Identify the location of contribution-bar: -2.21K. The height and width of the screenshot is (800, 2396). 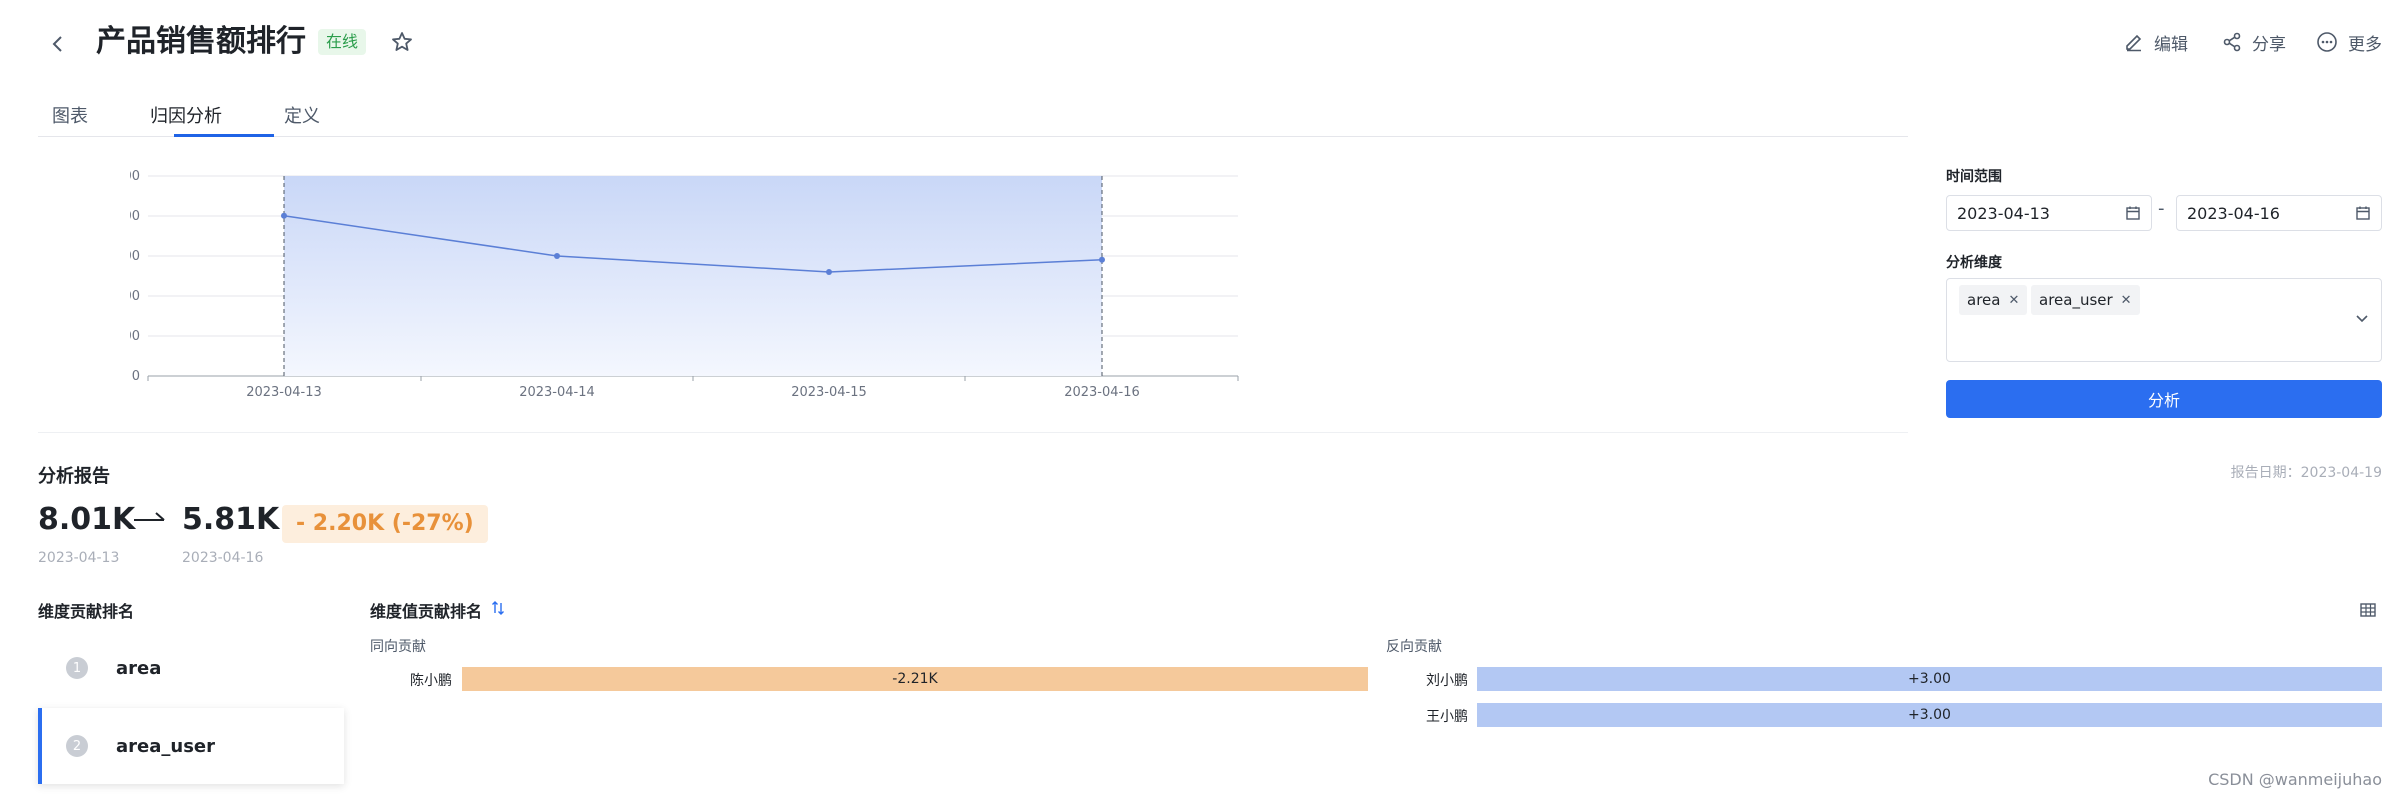
(915, 679).